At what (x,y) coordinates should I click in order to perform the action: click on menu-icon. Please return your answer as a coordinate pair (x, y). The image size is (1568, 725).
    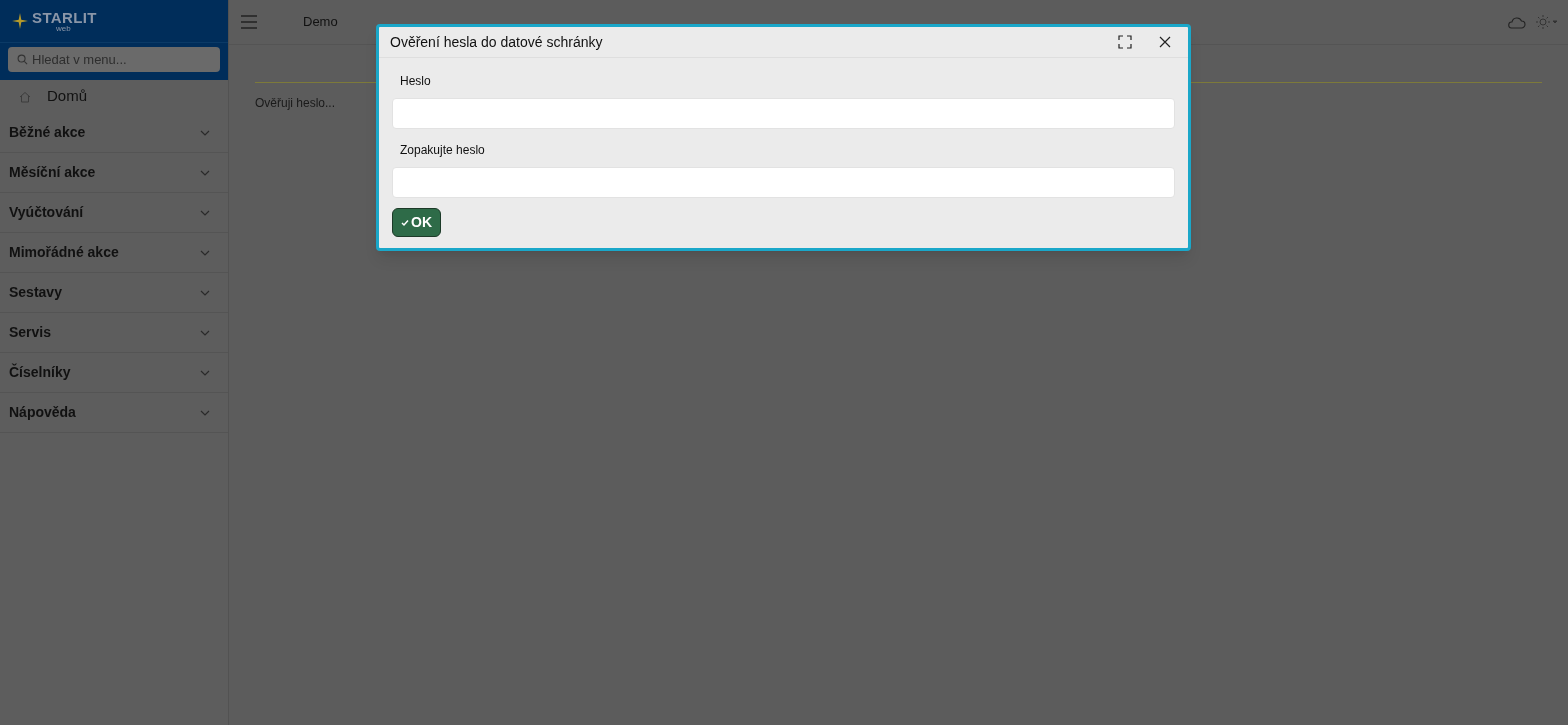
    Looking at the image, I should click on (249, 22).